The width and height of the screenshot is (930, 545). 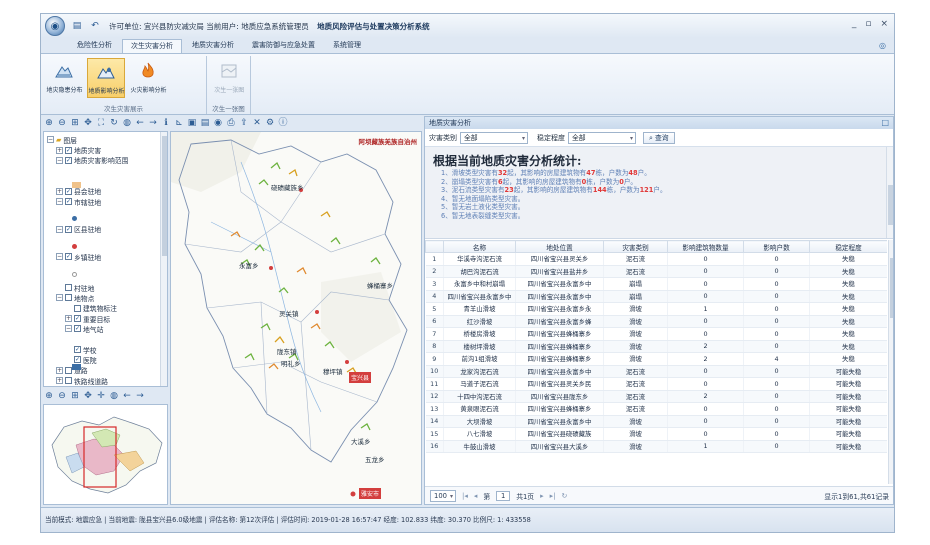 I want to click on column-header: 地处位置, so click(x=559, y=246).